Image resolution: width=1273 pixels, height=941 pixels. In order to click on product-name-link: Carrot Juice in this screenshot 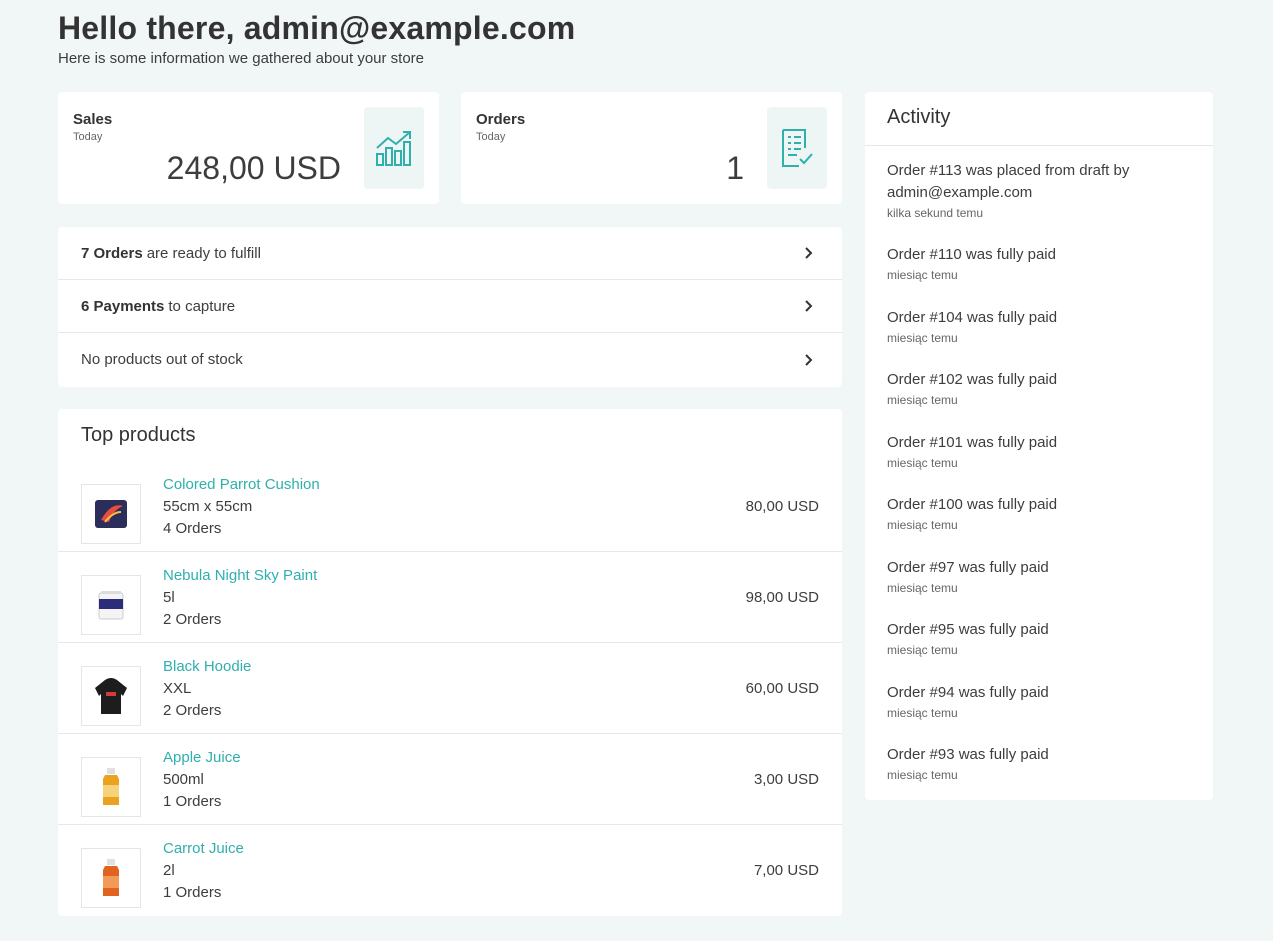, I will do `click(203, 848)`.